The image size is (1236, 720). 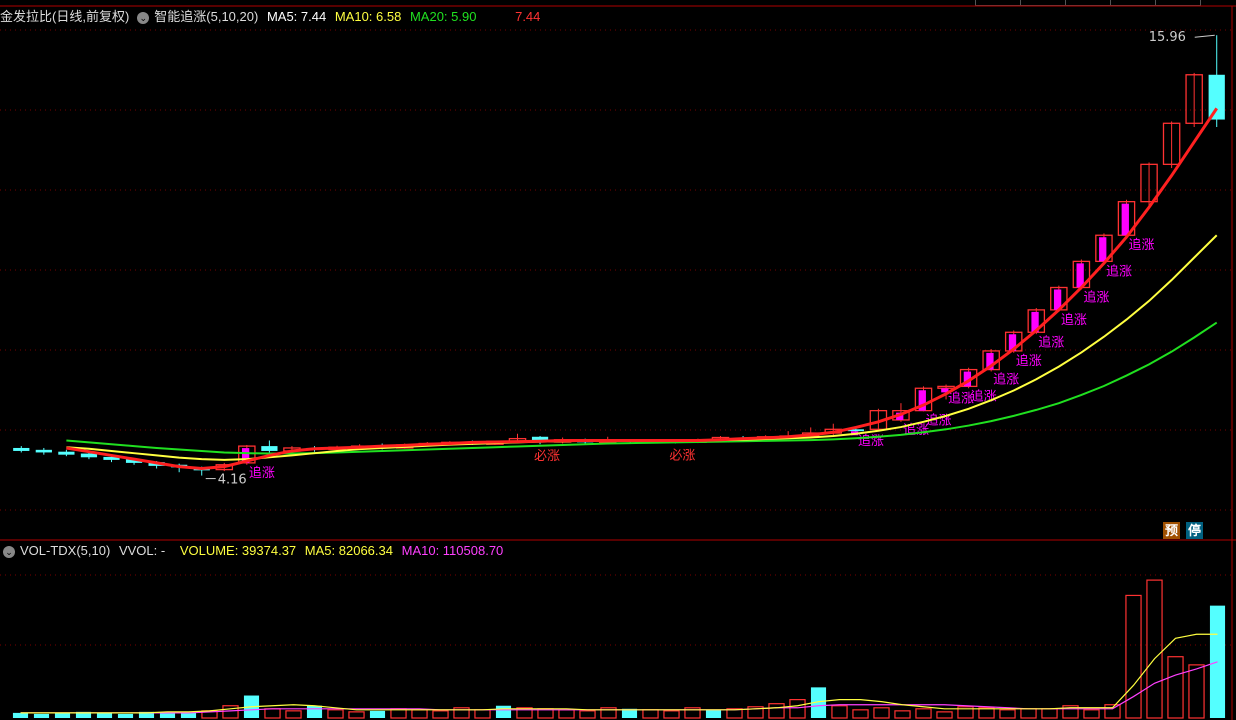 What do you see at coordinates (1204, 36) in the screenshot?
I see `high-price-arrow` at bounding box center [1204, 36].